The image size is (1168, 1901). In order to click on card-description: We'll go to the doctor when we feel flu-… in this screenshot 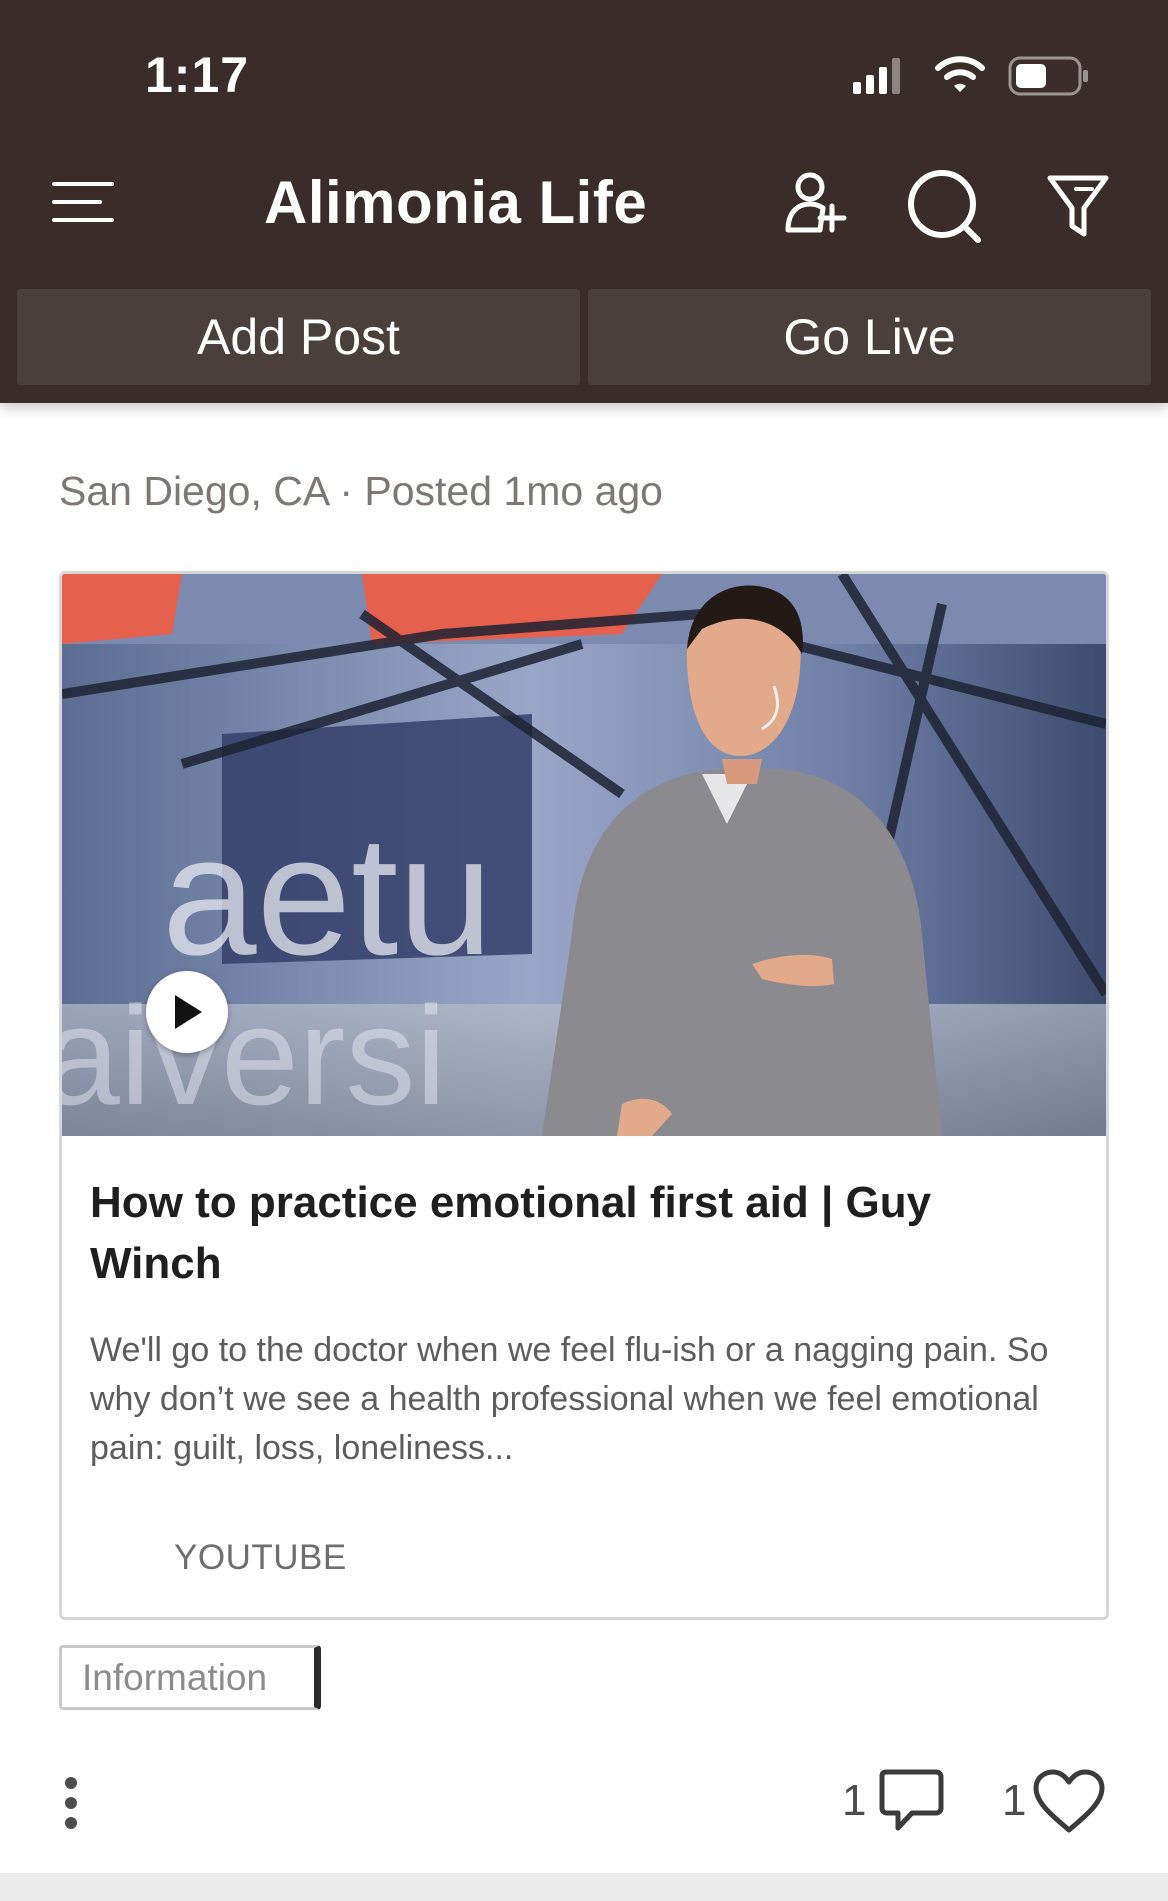, I will do `click(569, 1399)`.